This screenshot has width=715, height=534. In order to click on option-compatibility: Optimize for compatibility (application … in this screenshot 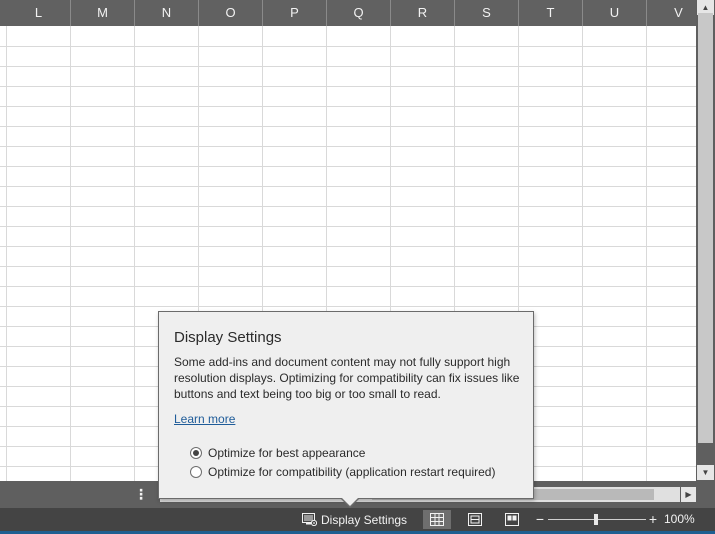, I will do `click(342, 472)`.